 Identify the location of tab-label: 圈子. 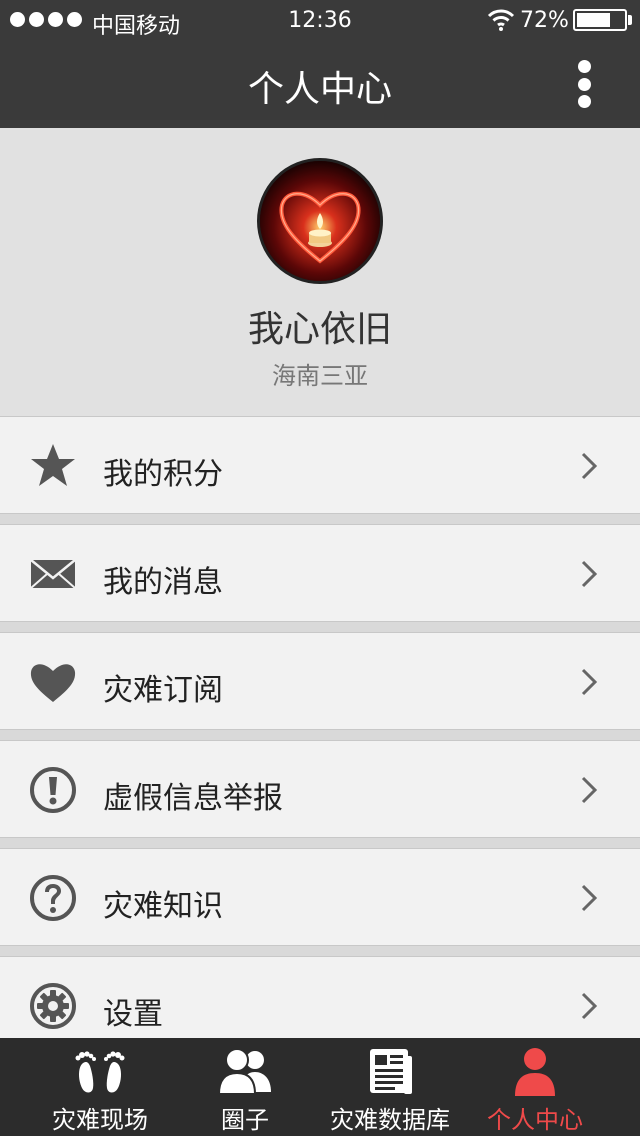
(245, 1120).